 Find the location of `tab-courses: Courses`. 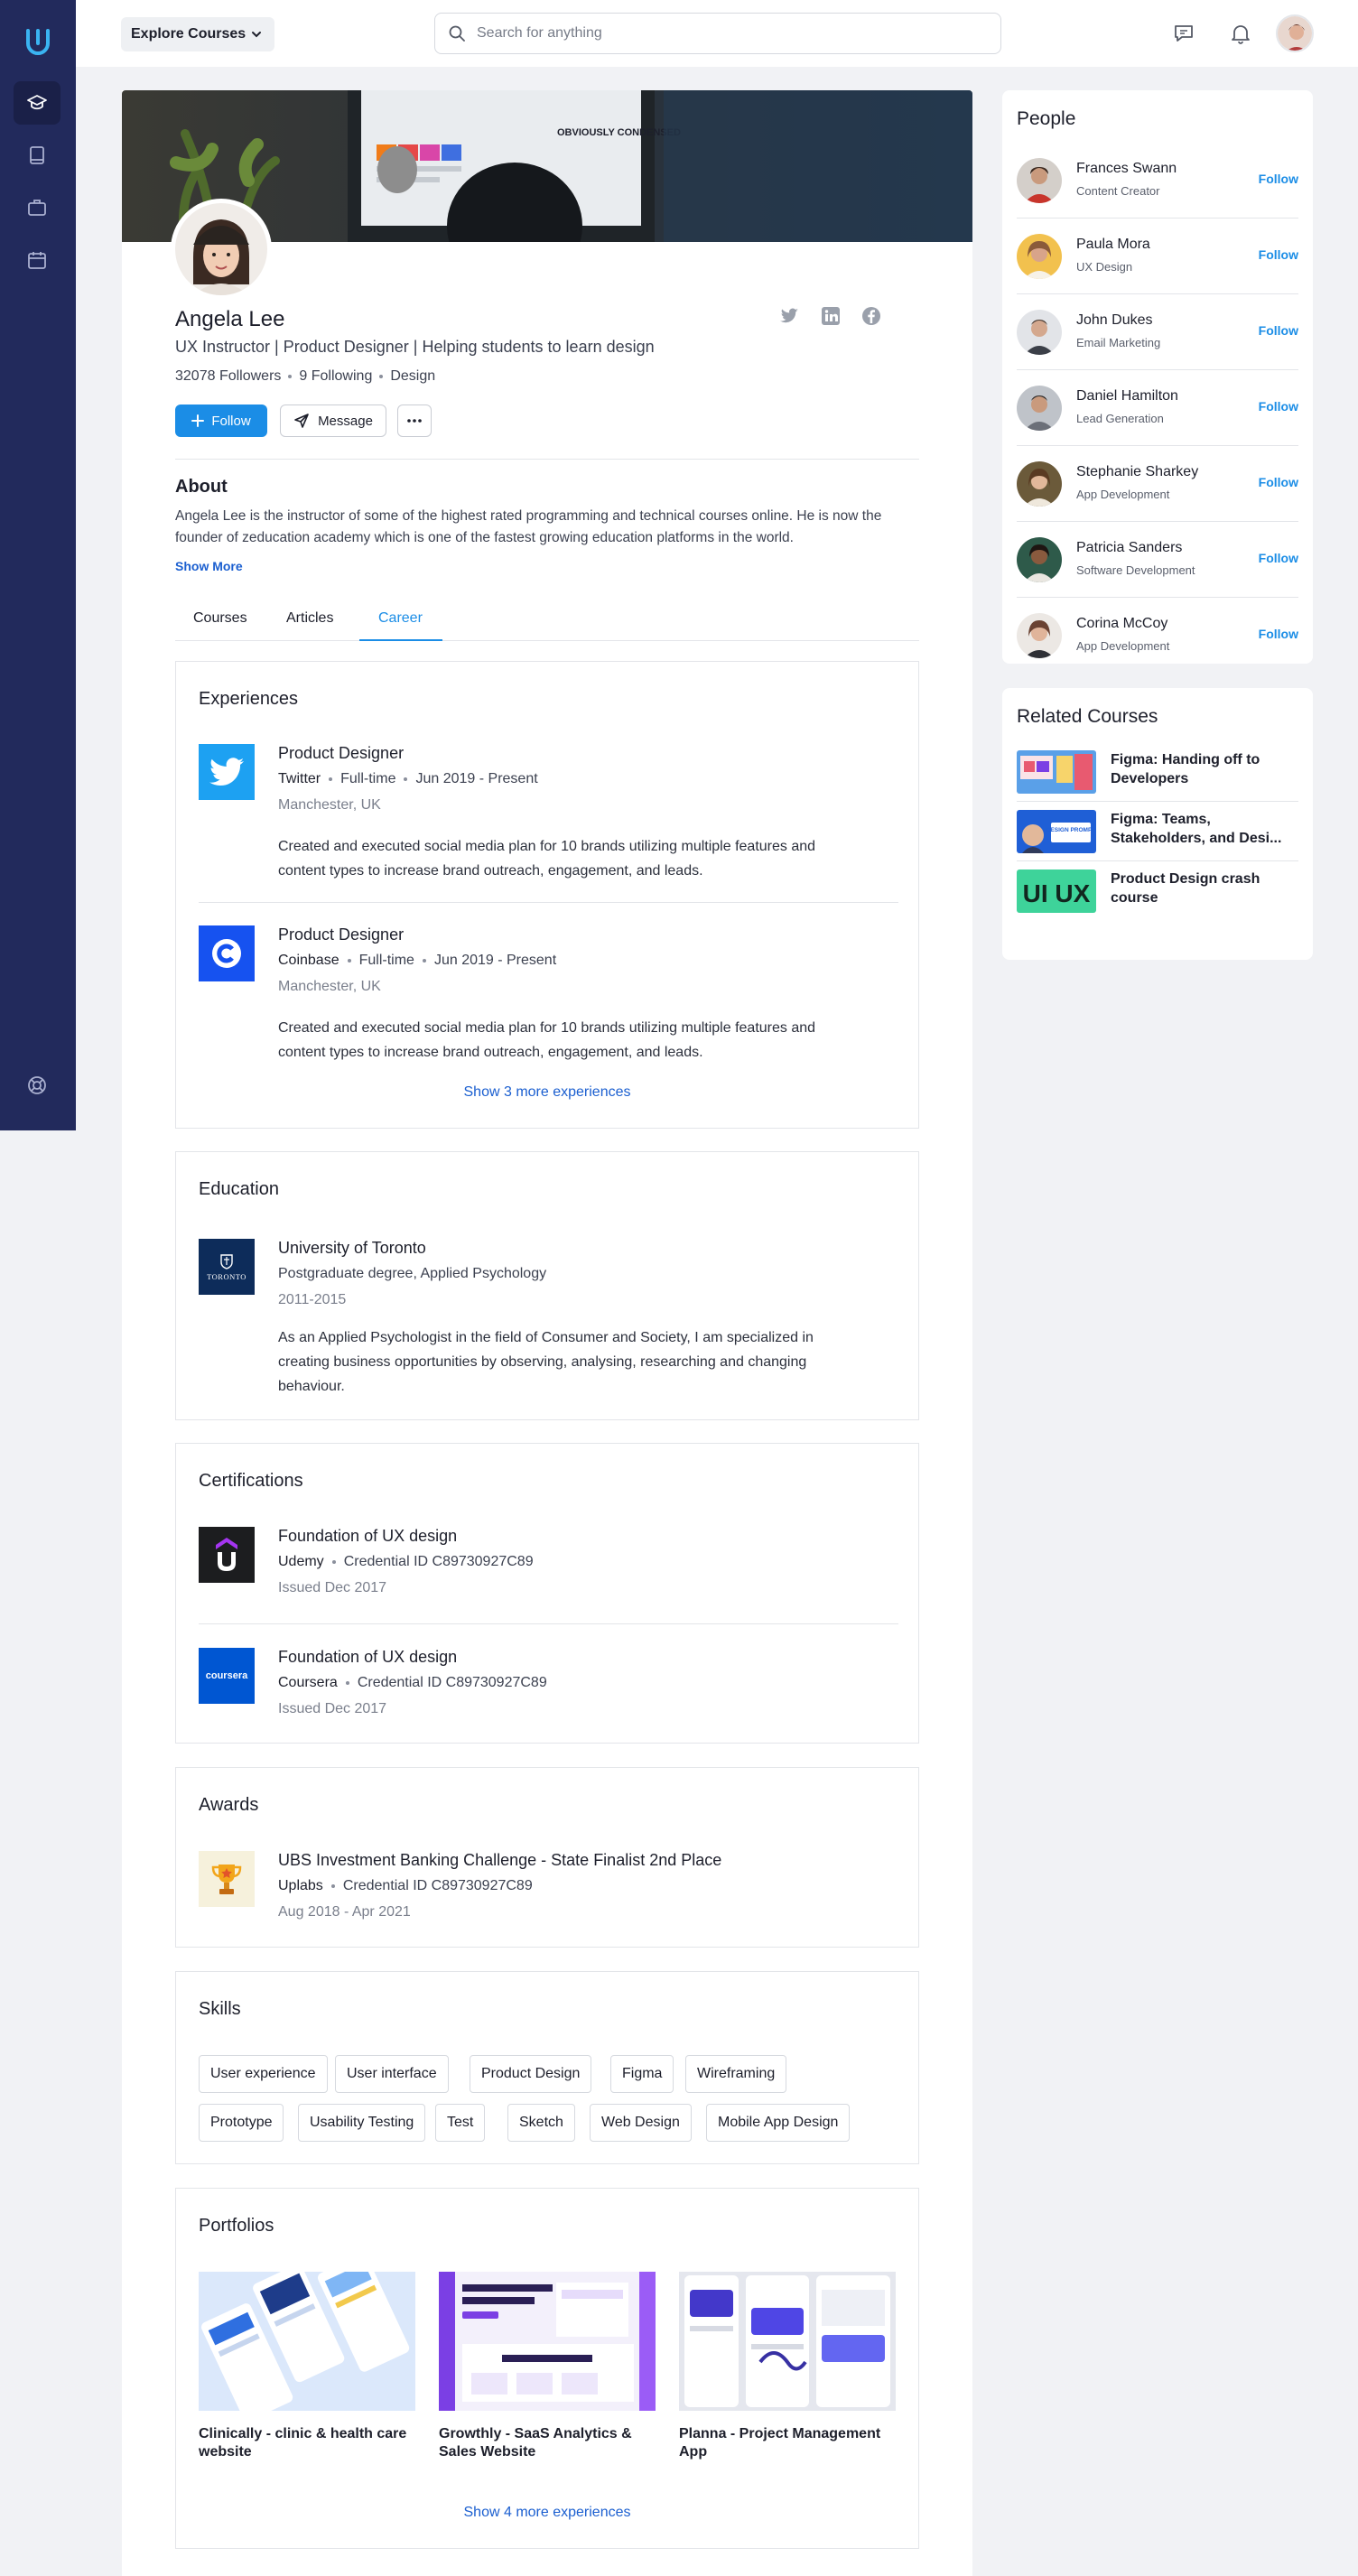

tab-courses: Courses is located at coordinates (220, 625).